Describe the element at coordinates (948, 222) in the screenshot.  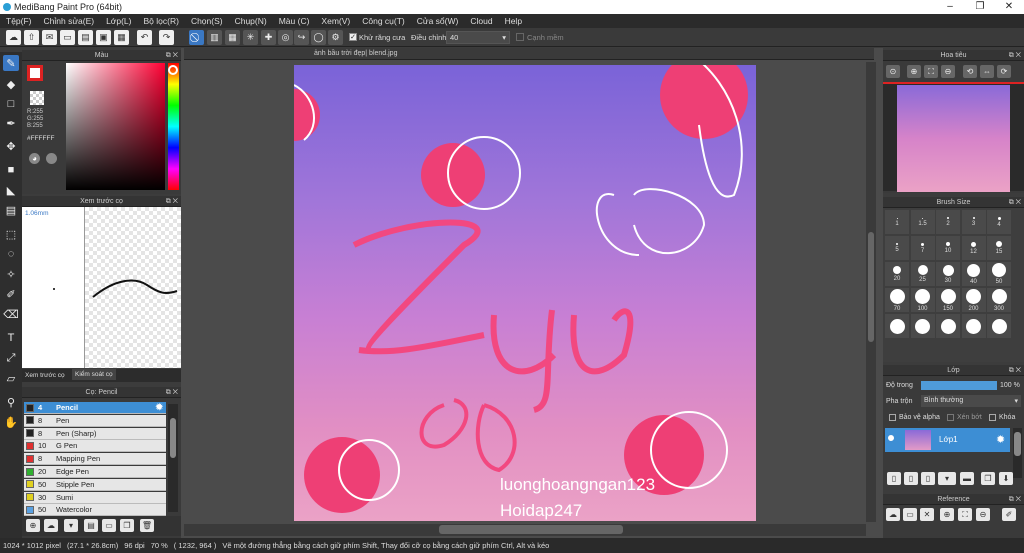
I see `brush-size-cell: 2` at that location.